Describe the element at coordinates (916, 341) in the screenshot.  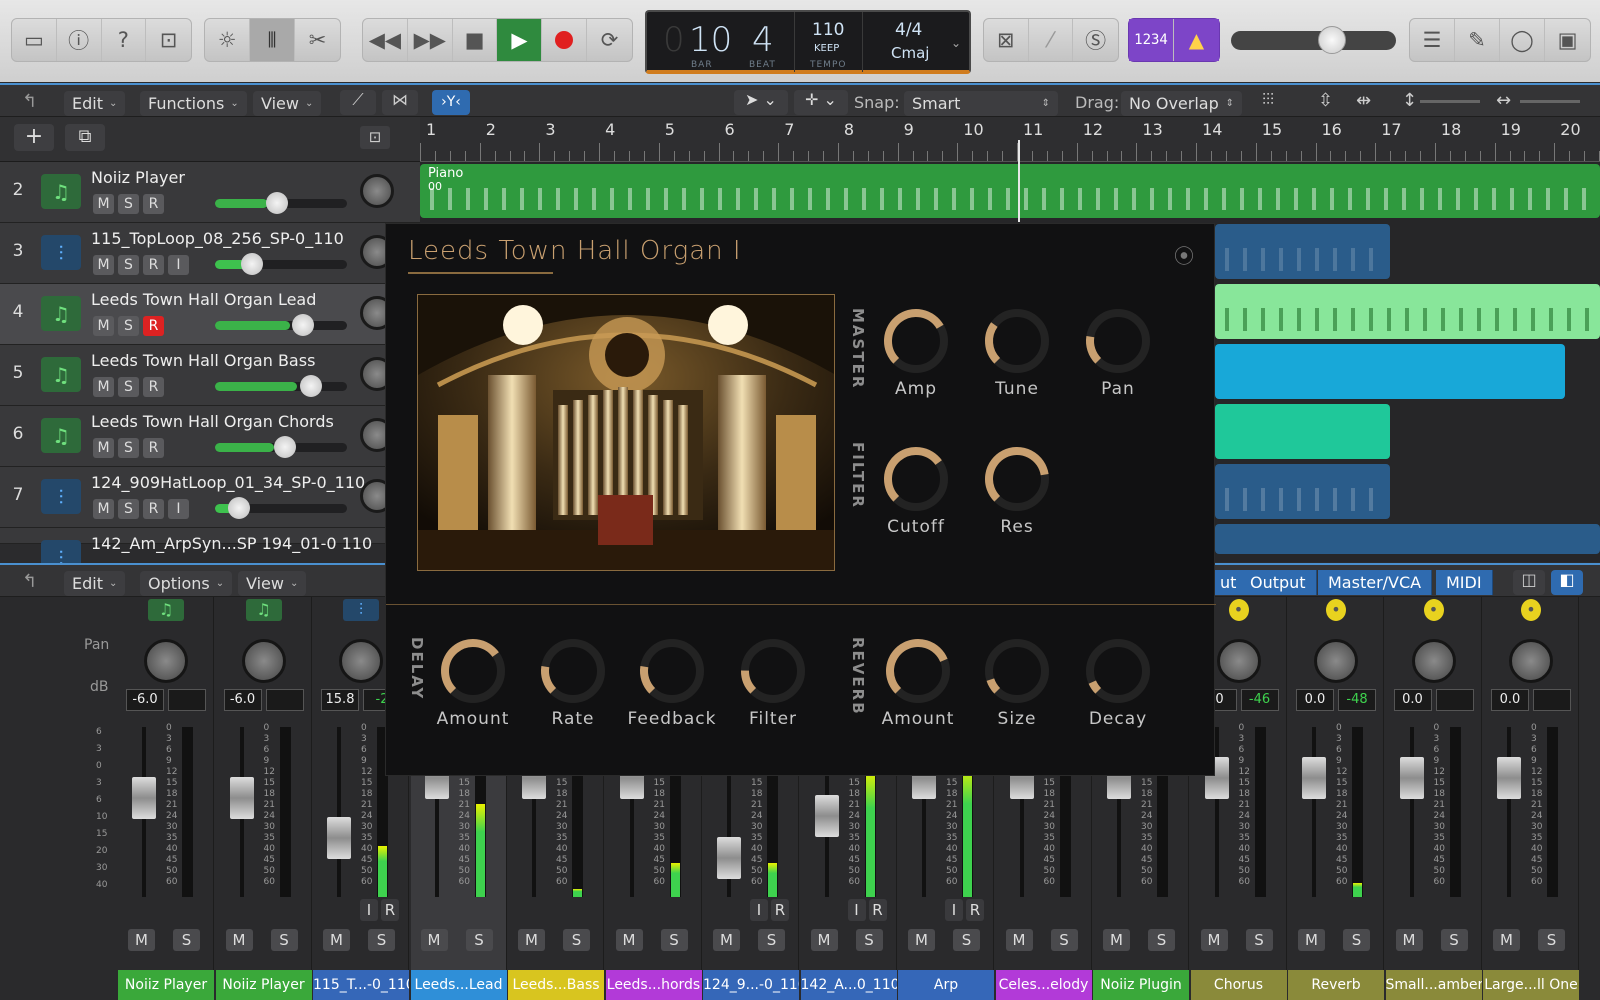
I see `plugin-knob-amp` at that location.